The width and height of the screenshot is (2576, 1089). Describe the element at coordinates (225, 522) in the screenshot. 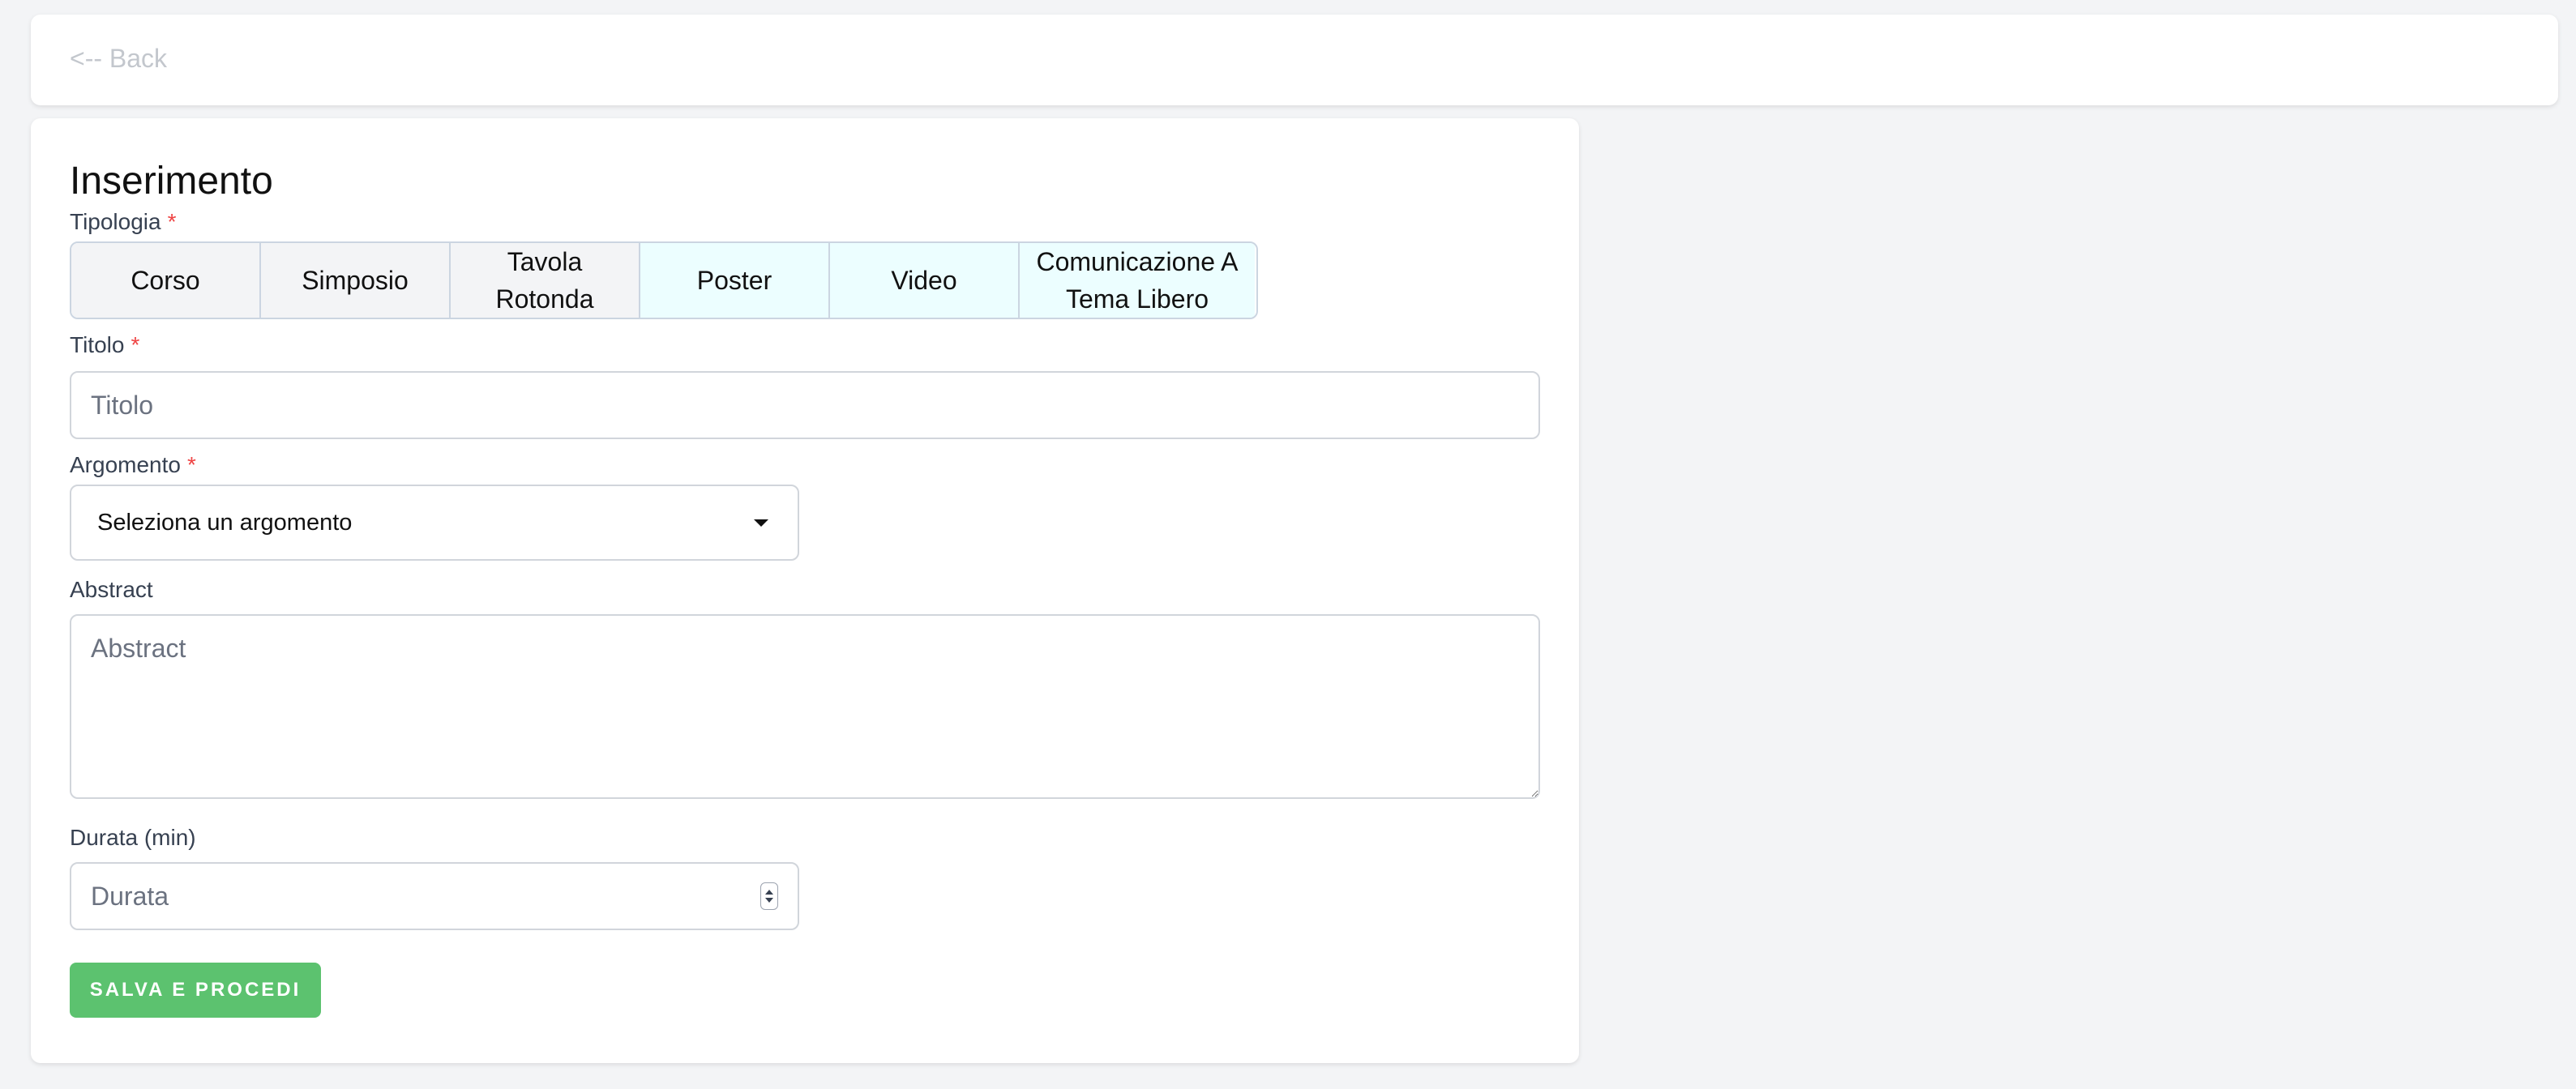

I see `argomento-selected-value: Seleziona un argomento` at that location.